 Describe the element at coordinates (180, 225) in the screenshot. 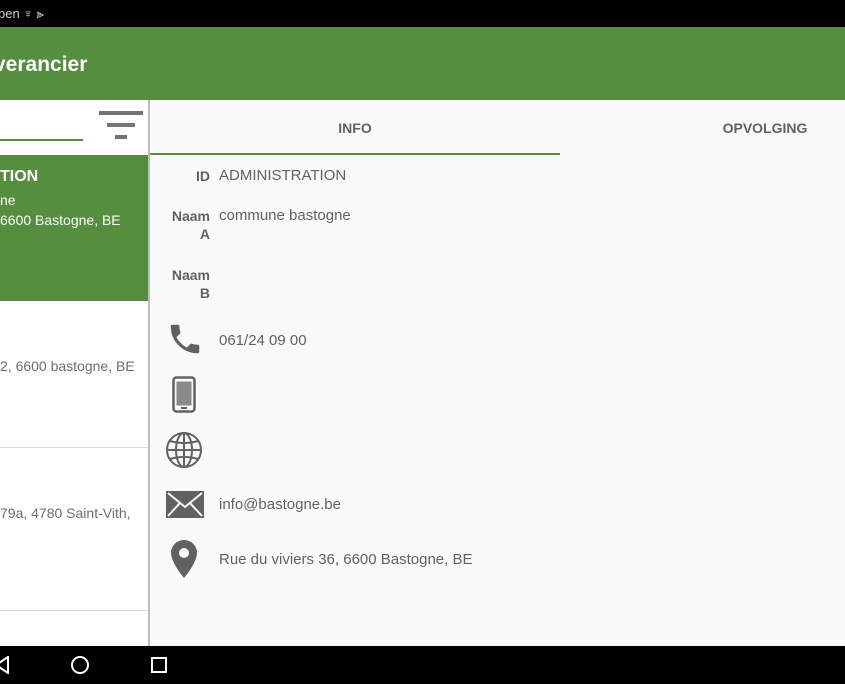

I see `naam-a-label: Naam A` at that location.